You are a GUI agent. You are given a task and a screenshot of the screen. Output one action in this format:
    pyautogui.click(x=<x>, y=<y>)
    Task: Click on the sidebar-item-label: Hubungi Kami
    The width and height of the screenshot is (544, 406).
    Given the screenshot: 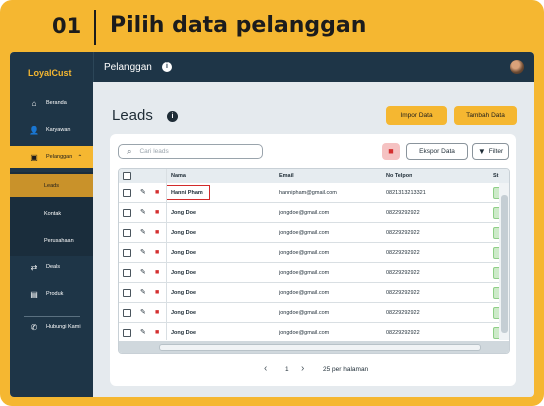 What is the action you would take?
    pyautogui.click(x=63, y=327)
    